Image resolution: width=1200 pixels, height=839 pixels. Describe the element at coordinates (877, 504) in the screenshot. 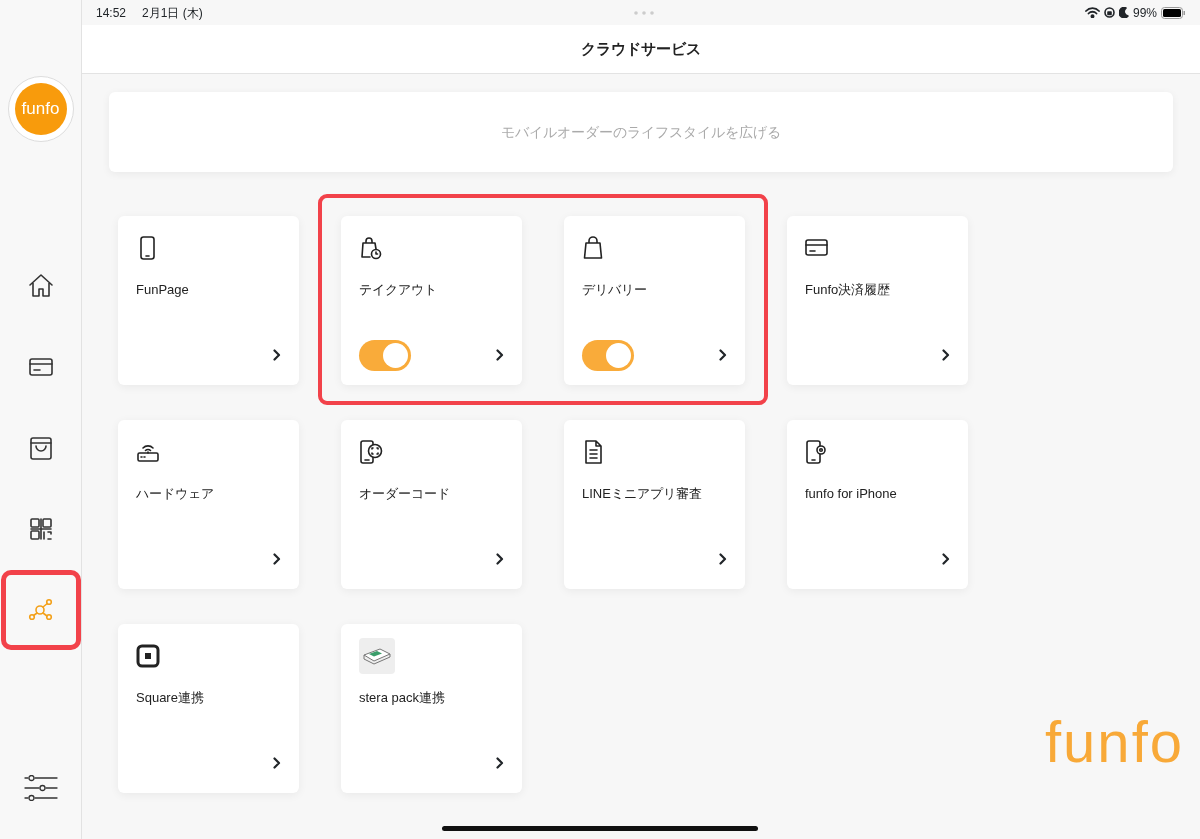

I see `service-card: funfo for iPhone` at that location.